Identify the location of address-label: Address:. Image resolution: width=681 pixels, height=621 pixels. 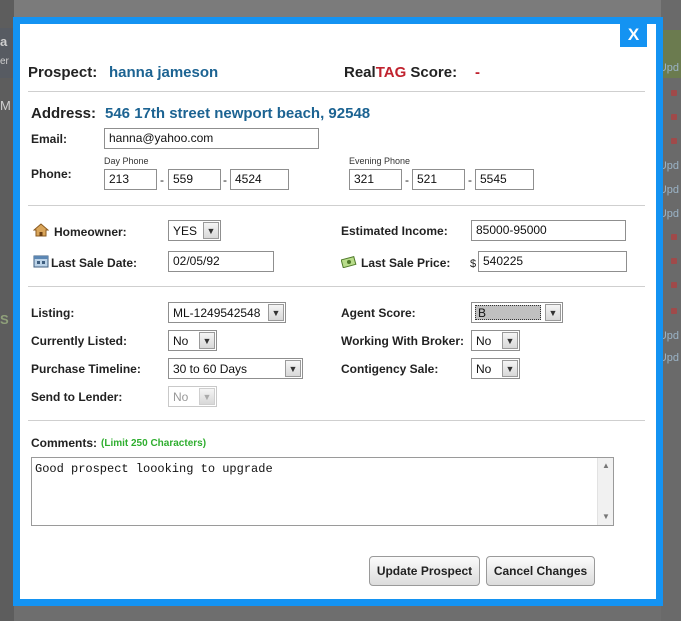
(64, 113).